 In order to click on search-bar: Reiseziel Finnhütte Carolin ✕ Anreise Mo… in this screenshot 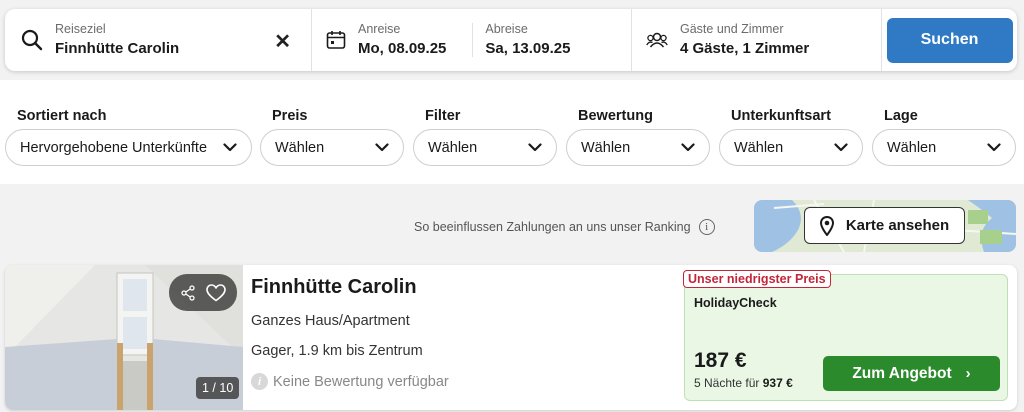, I will do `click(511, 40)`.